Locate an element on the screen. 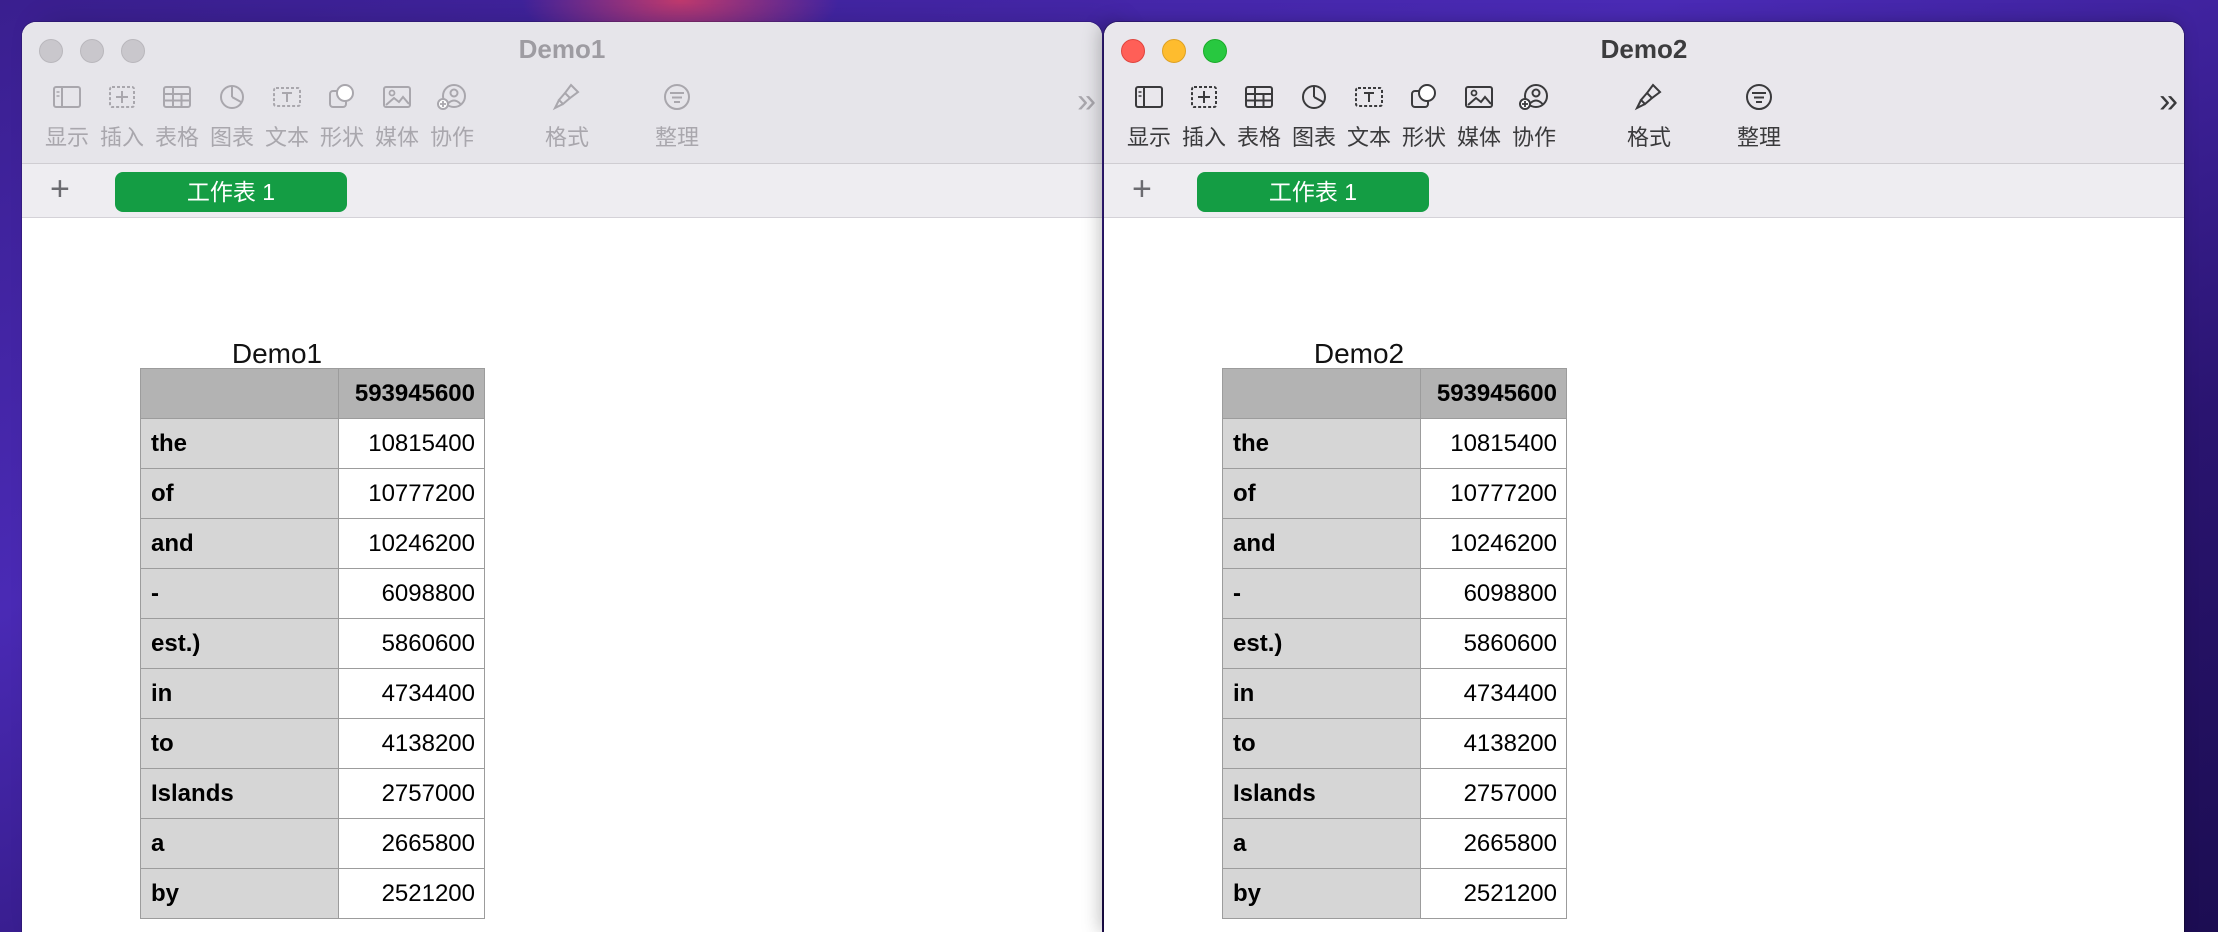 This screenshot has height=932, width=2218. table-row: -6098800 is located at coordinates (1394, 593).